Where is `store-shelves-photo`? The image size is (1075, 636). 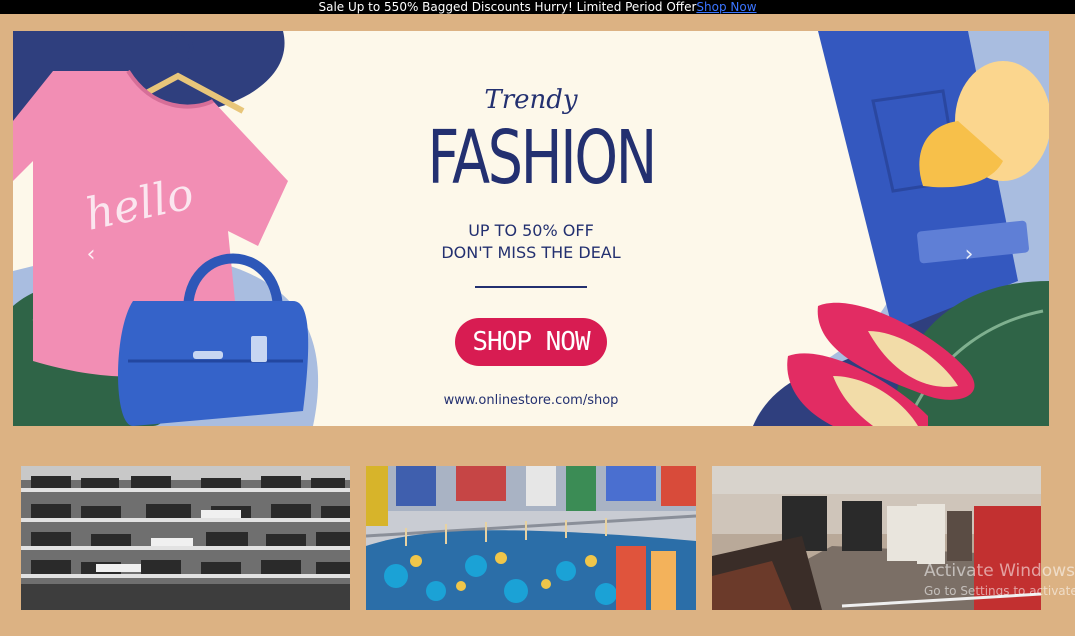
store-shelves-photo is located at coordinates (185, 538).